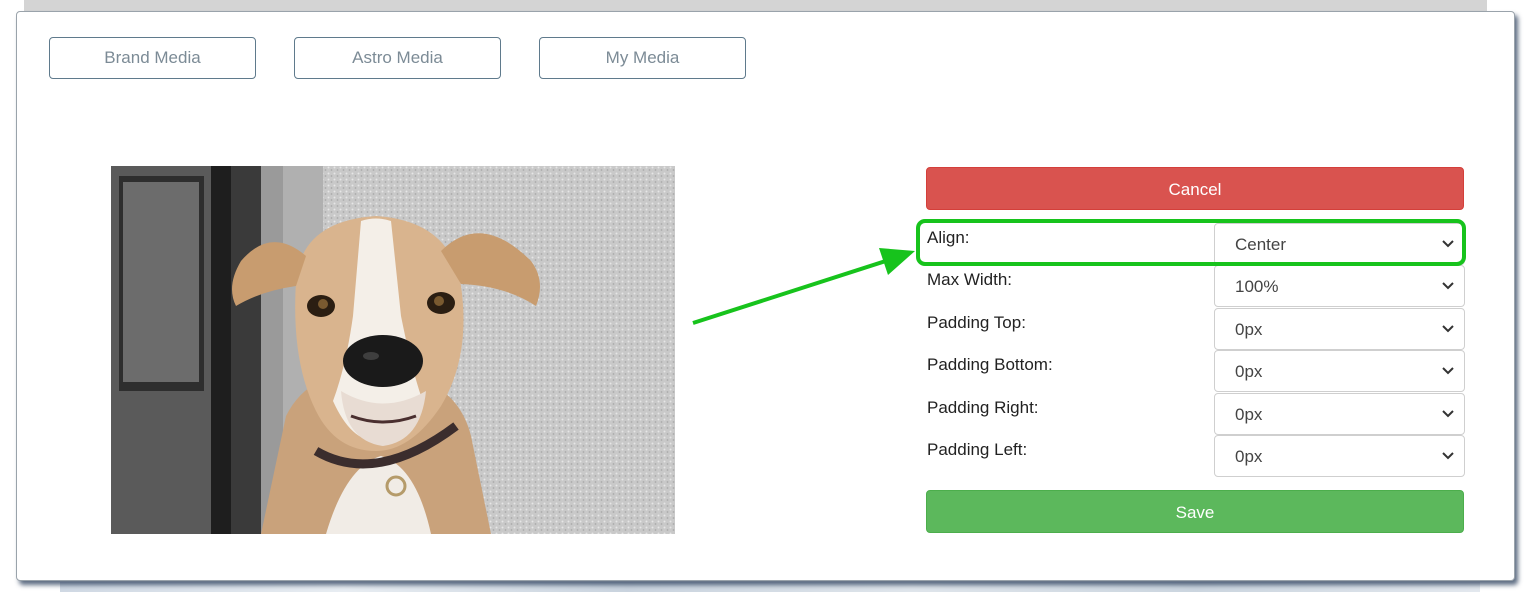 Image resolution: width=1532 pixels, height=592 pixels. I want to click on astro-media-button: Astro Media, so click(397, 58).